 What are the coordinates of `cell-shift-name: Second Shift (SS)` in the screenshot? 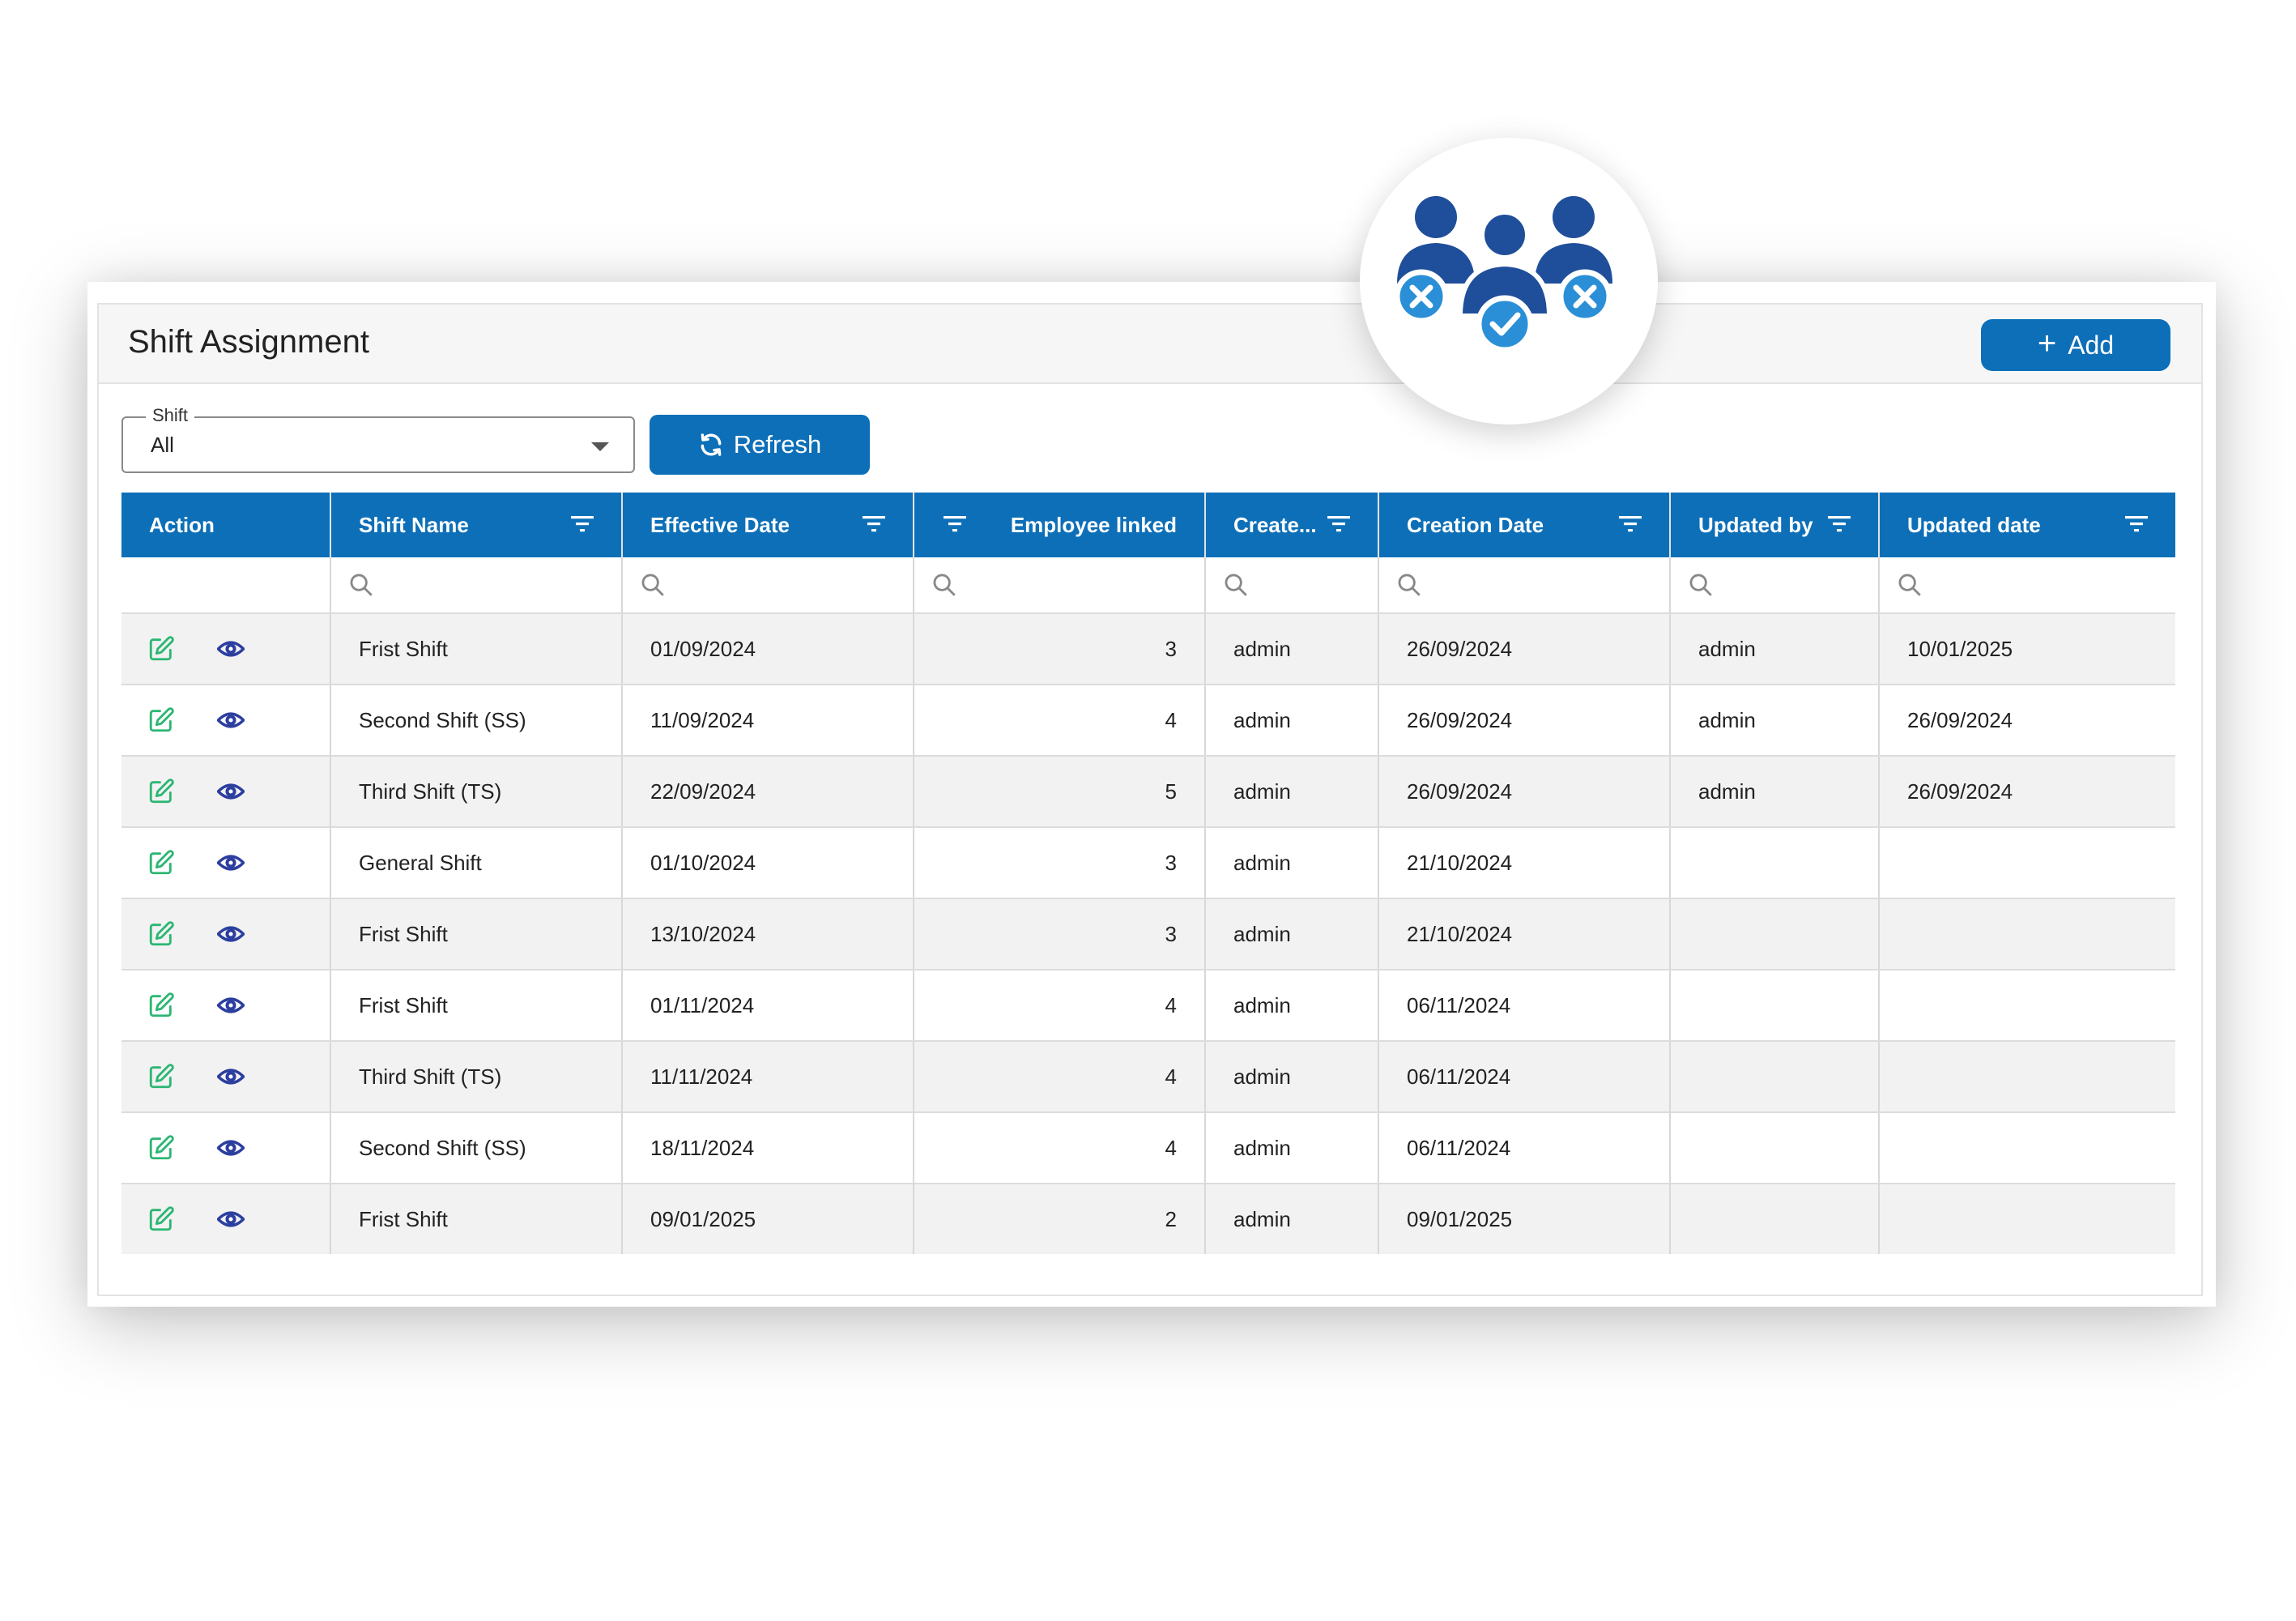 It's located at (477, 721).